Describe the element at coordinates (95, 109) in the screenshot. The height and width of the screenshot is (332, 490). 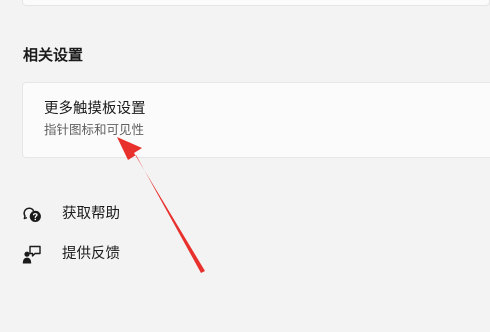
I see `more-touchpad-settings-title: 更多触摸板设置` at that location.